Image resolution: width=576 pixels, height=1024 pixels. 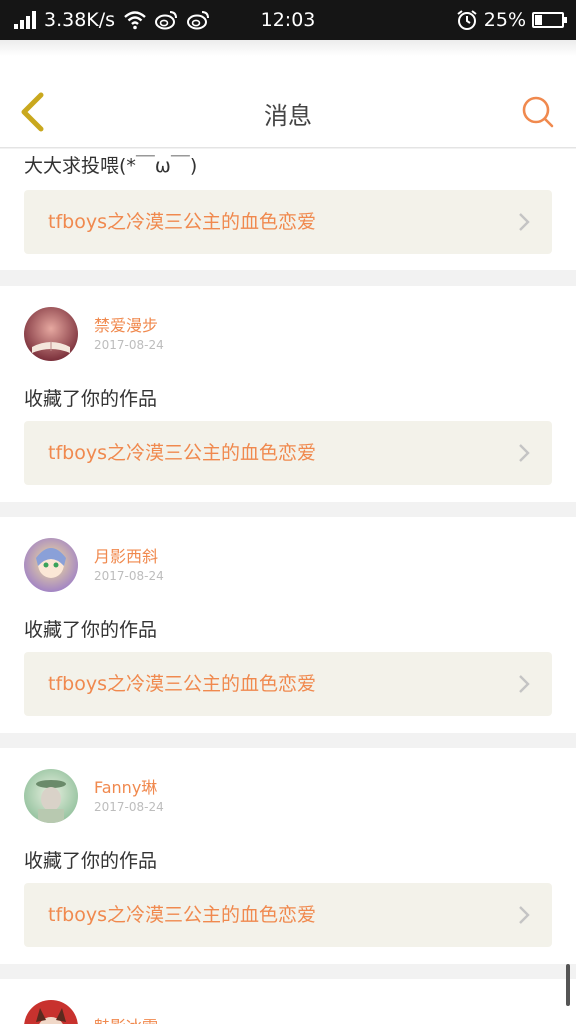 I want to click on user-meta: 魅影冰霜, so click(x=126, y=1020).